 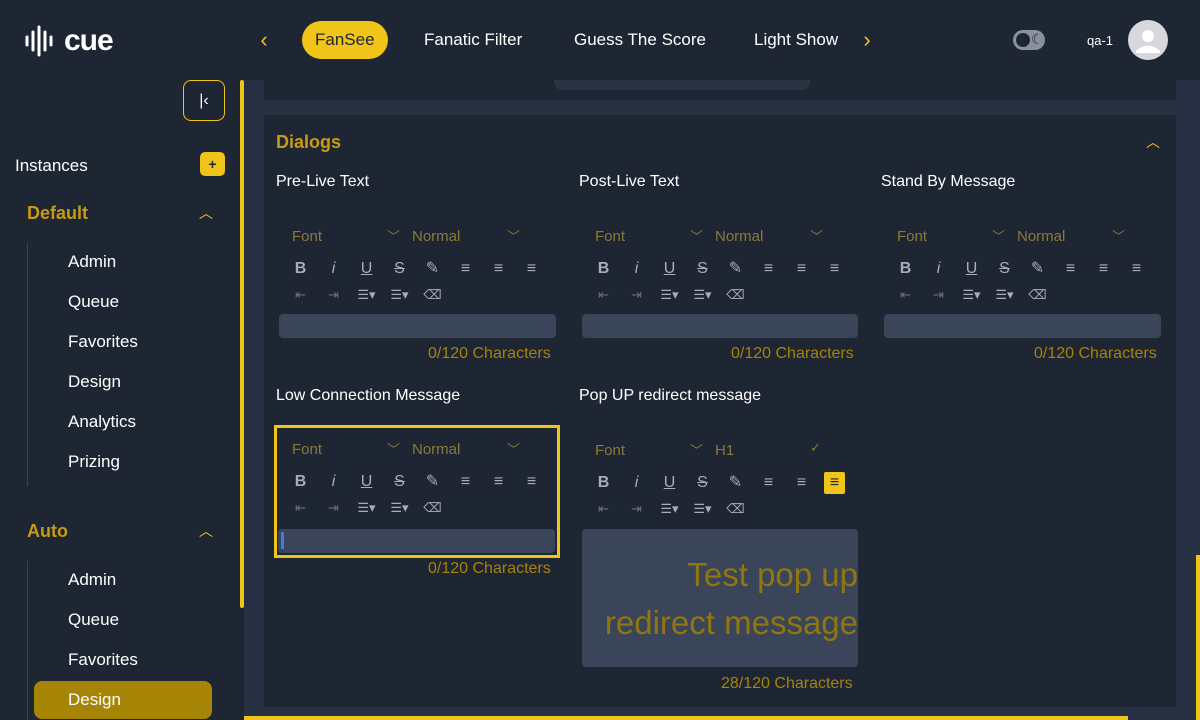 I want to click on sidebar-item-favorites: Favorites, so click(x=123, y=342).